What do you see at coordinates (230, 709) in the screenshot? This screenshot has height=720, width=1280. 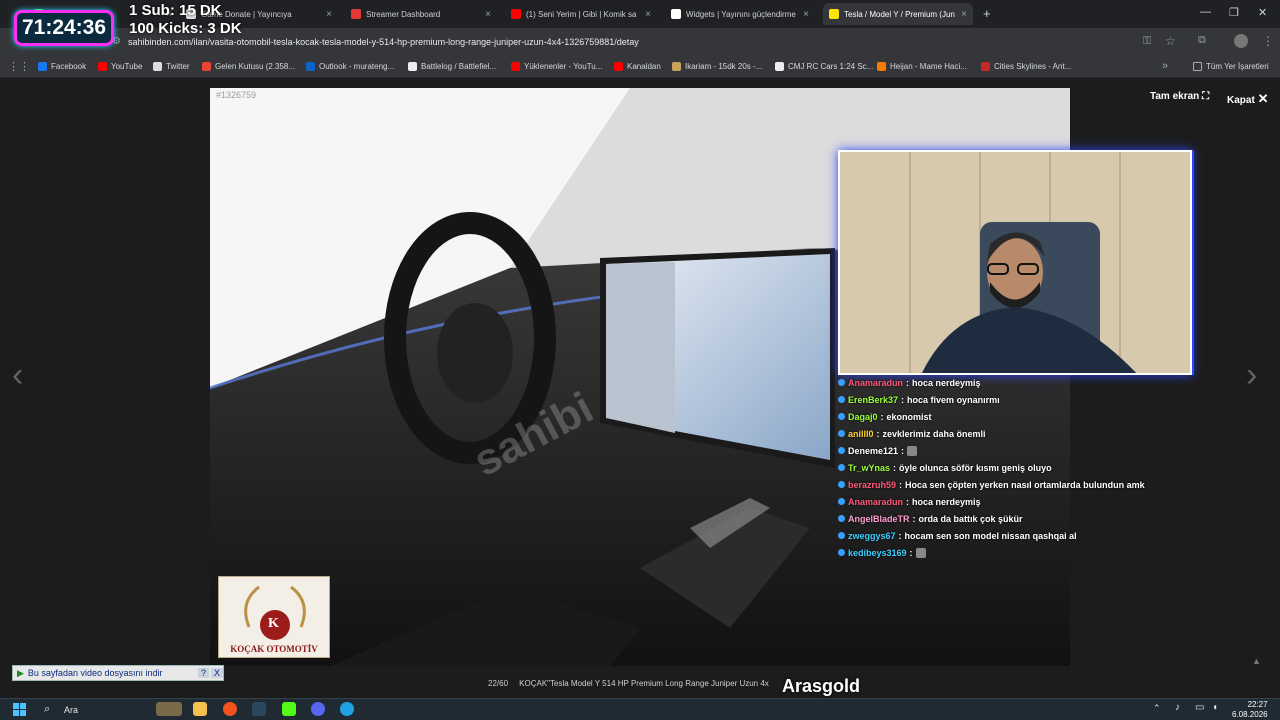 I see `chrome-icon` at bounding box center [230, 709].